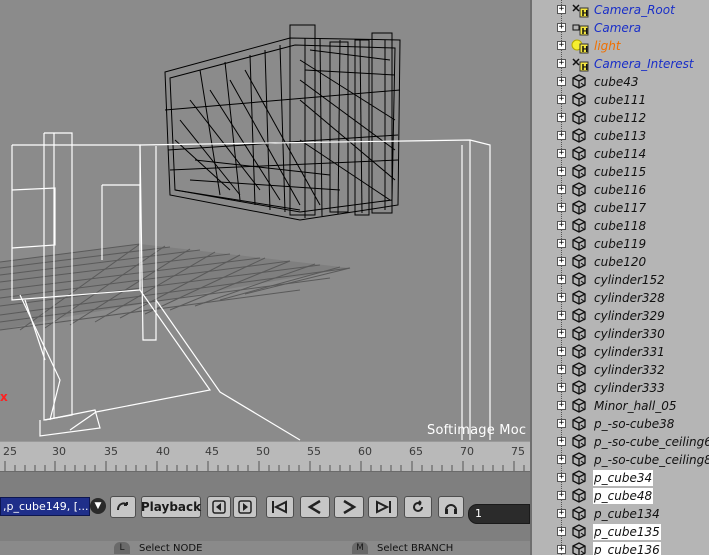 The height and width of the screenshot is (555, 709). Describe the element at coordinates (518, 451) in the screenshot. I see `timeline-frame-label: 75` at that location.